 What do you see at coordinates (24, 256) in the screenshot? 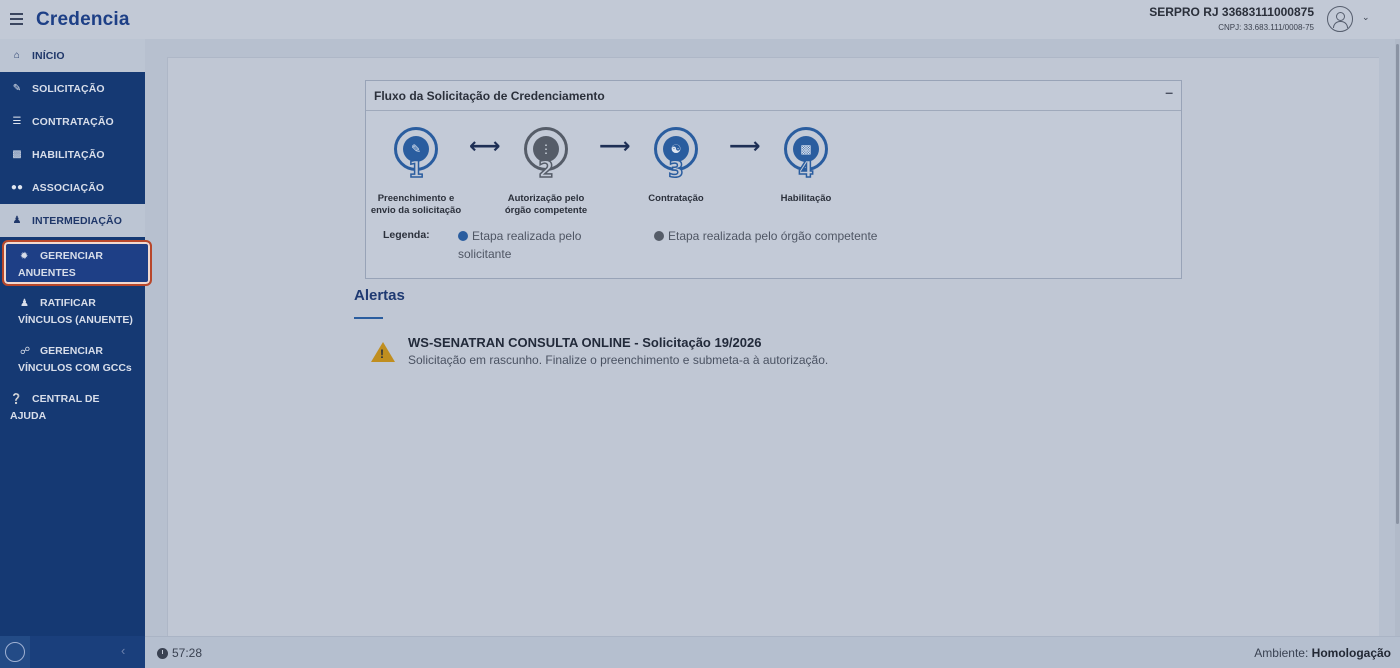
I see `cog-globe-icon: ✹` at bounding box center [24, 256].